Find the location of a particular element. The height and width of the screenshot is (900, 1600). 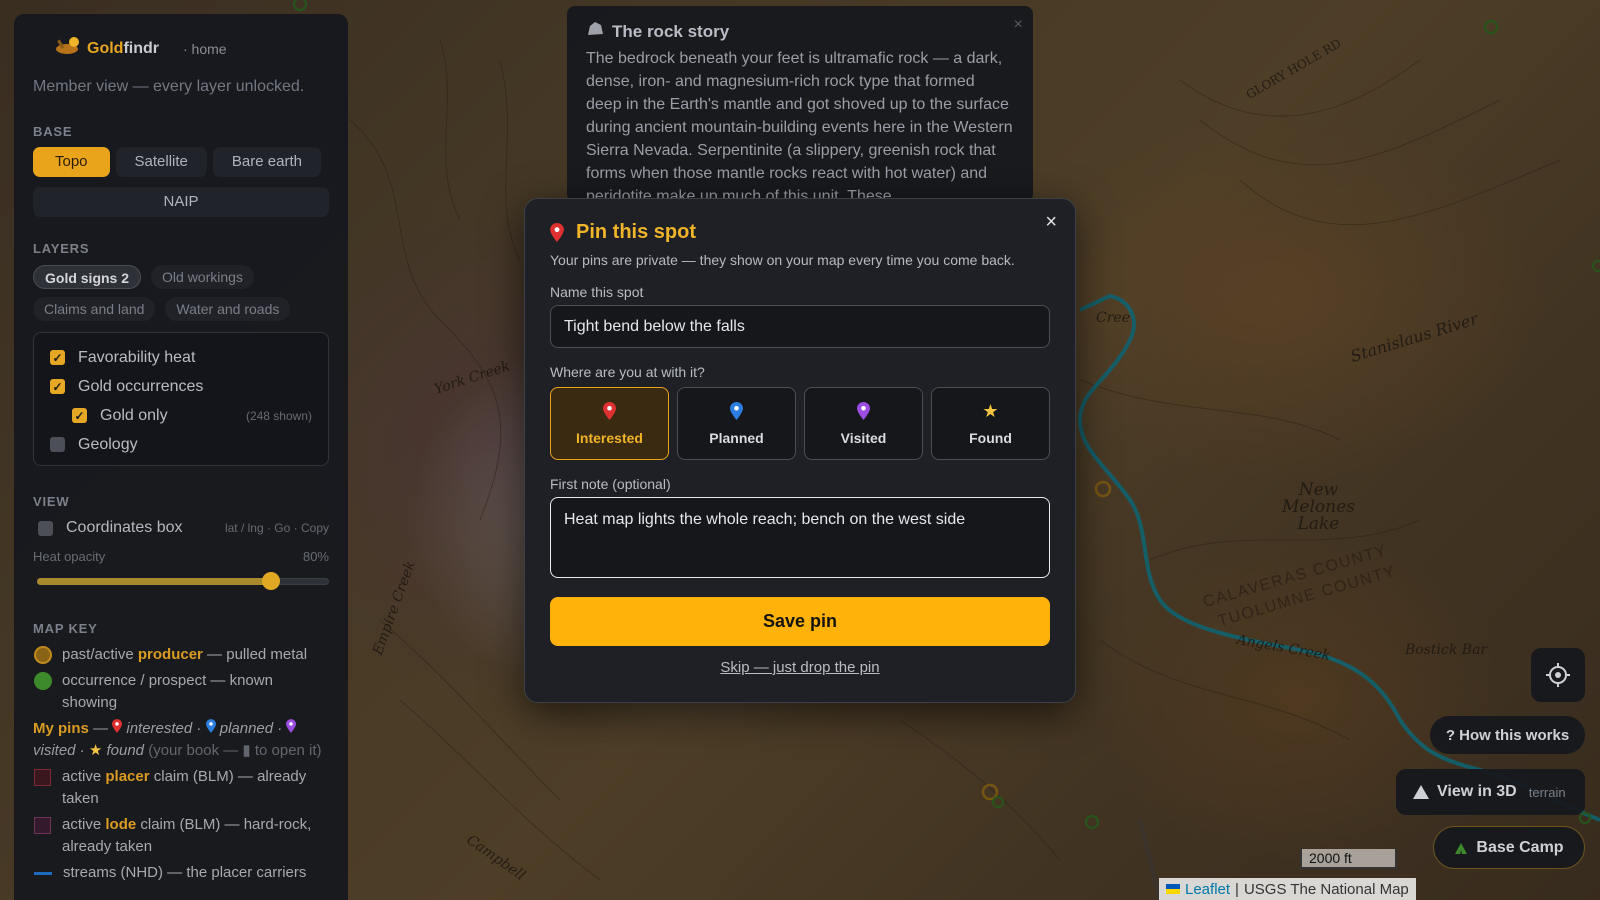

status-option-planned: Planned is located at coordinates (736, 423).